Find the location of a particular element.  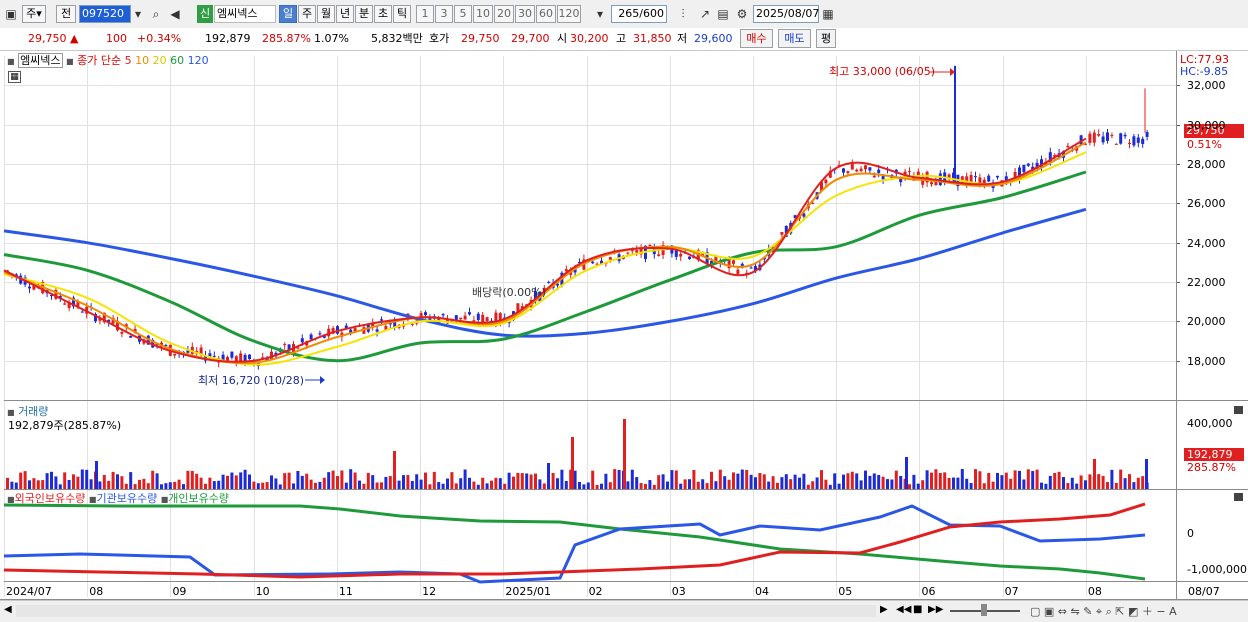

stock-code-input: 097520 is located at coordinates (105, 14).